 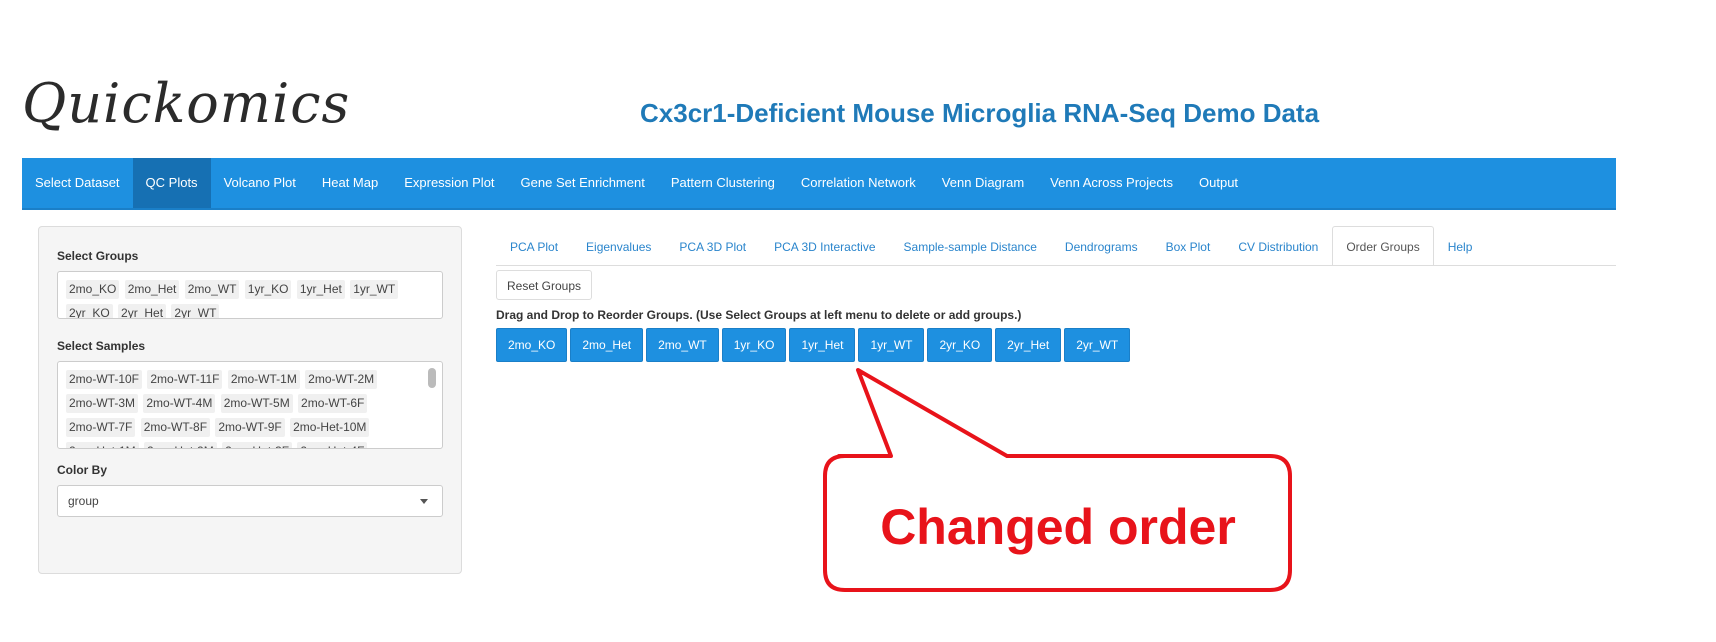 I want to click on callout-text: Changed order, so click(x=1058, y=527).